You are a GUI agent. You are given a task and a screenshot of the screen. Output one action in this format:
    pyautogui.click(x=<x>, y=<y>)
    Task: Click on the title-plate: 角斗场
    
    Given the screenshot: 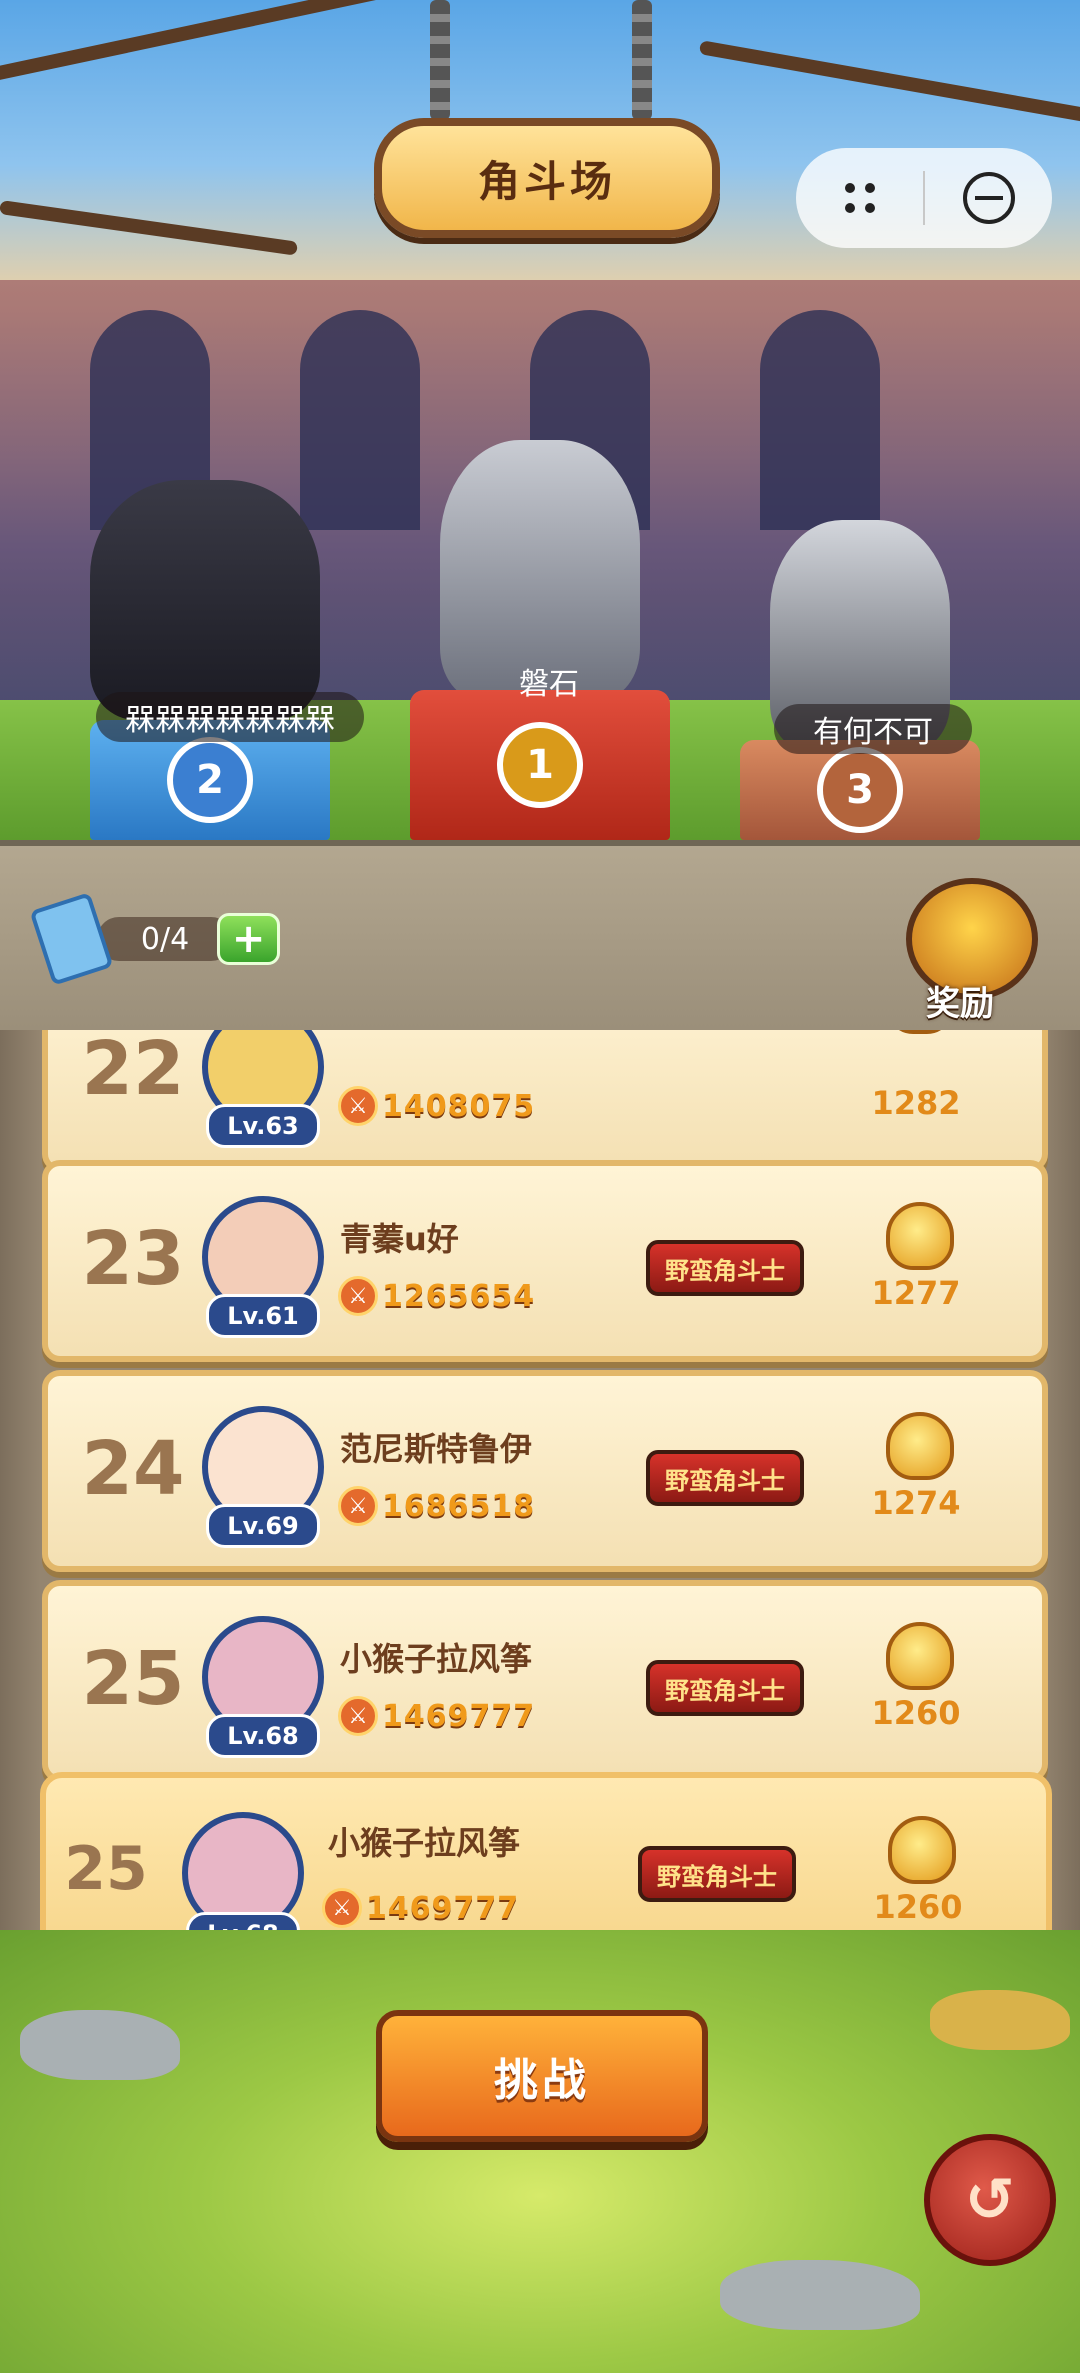 What is the action you would take?
    pyautogui.click(x=547, y=178)
    